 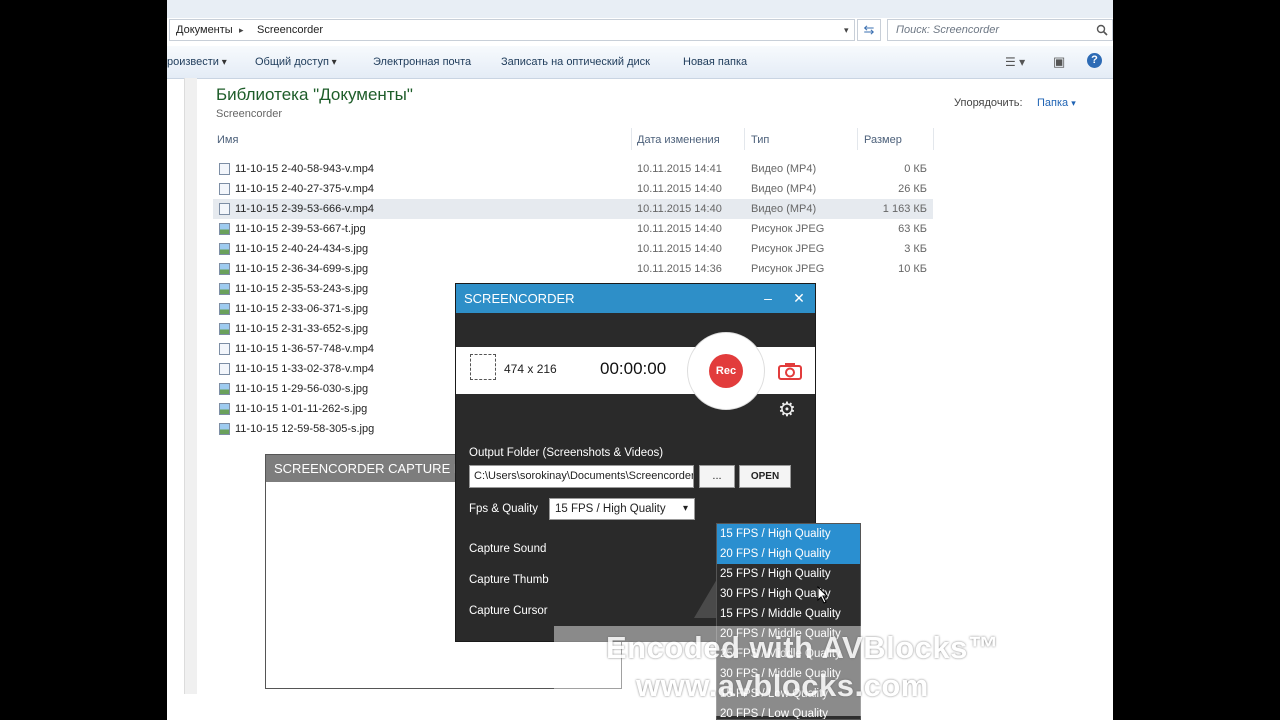 What do you see at coordinates (803, 647) in the screenshot?
I see `watermark-line-1: Encoded with AVBlocks™` at bounding box center [803, 647].